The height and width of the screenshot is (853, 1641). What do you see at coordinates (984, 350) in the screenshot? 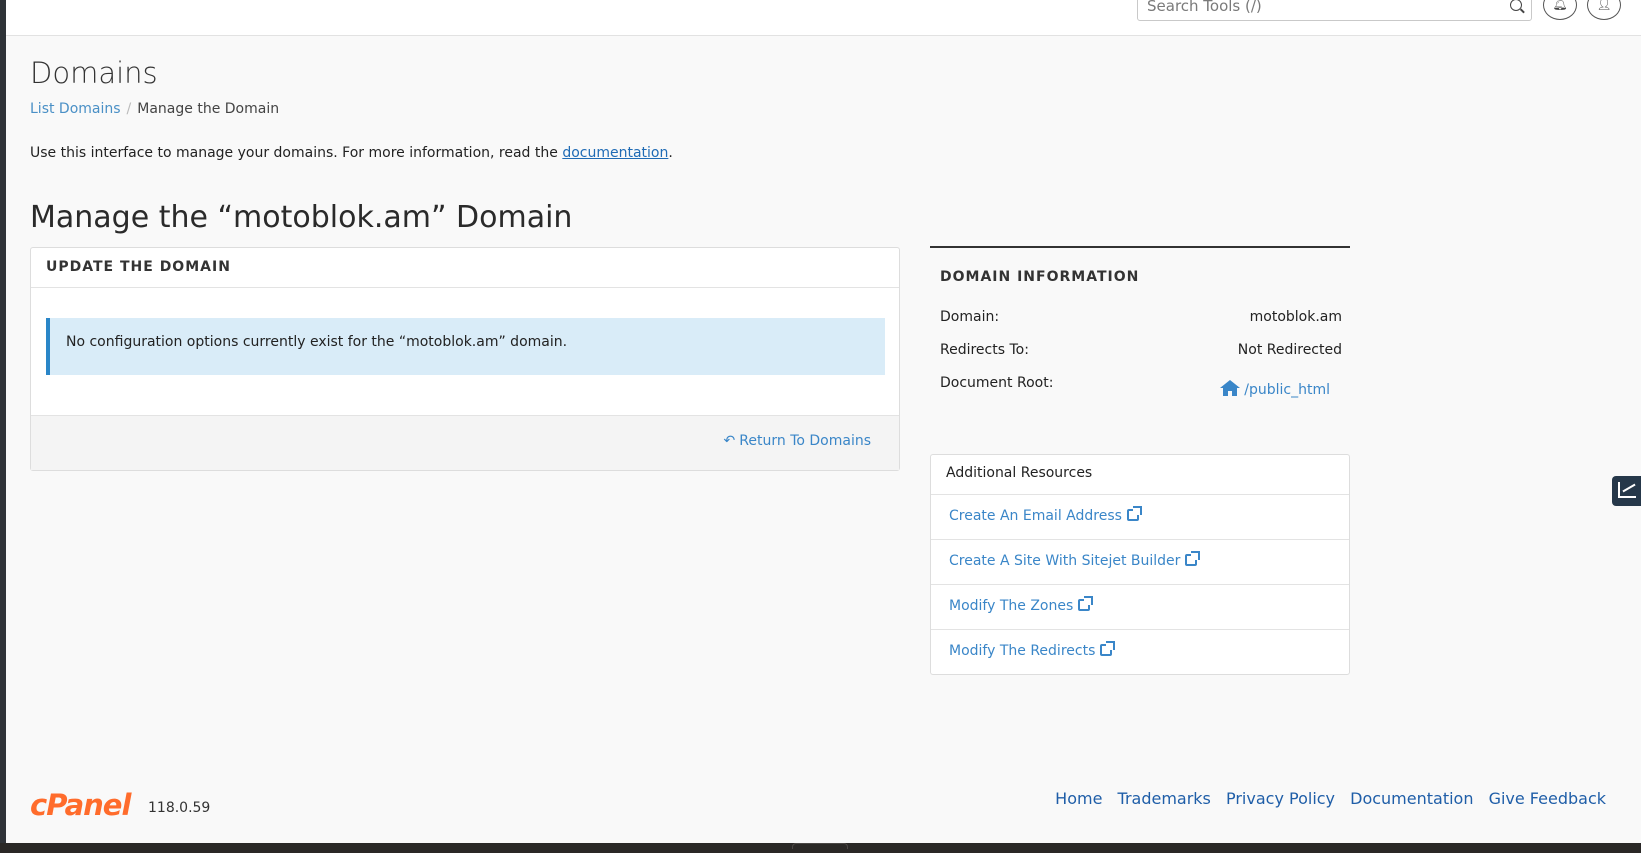
I see `redirects-label: Redirects To:` at bounding box center [984, 350].